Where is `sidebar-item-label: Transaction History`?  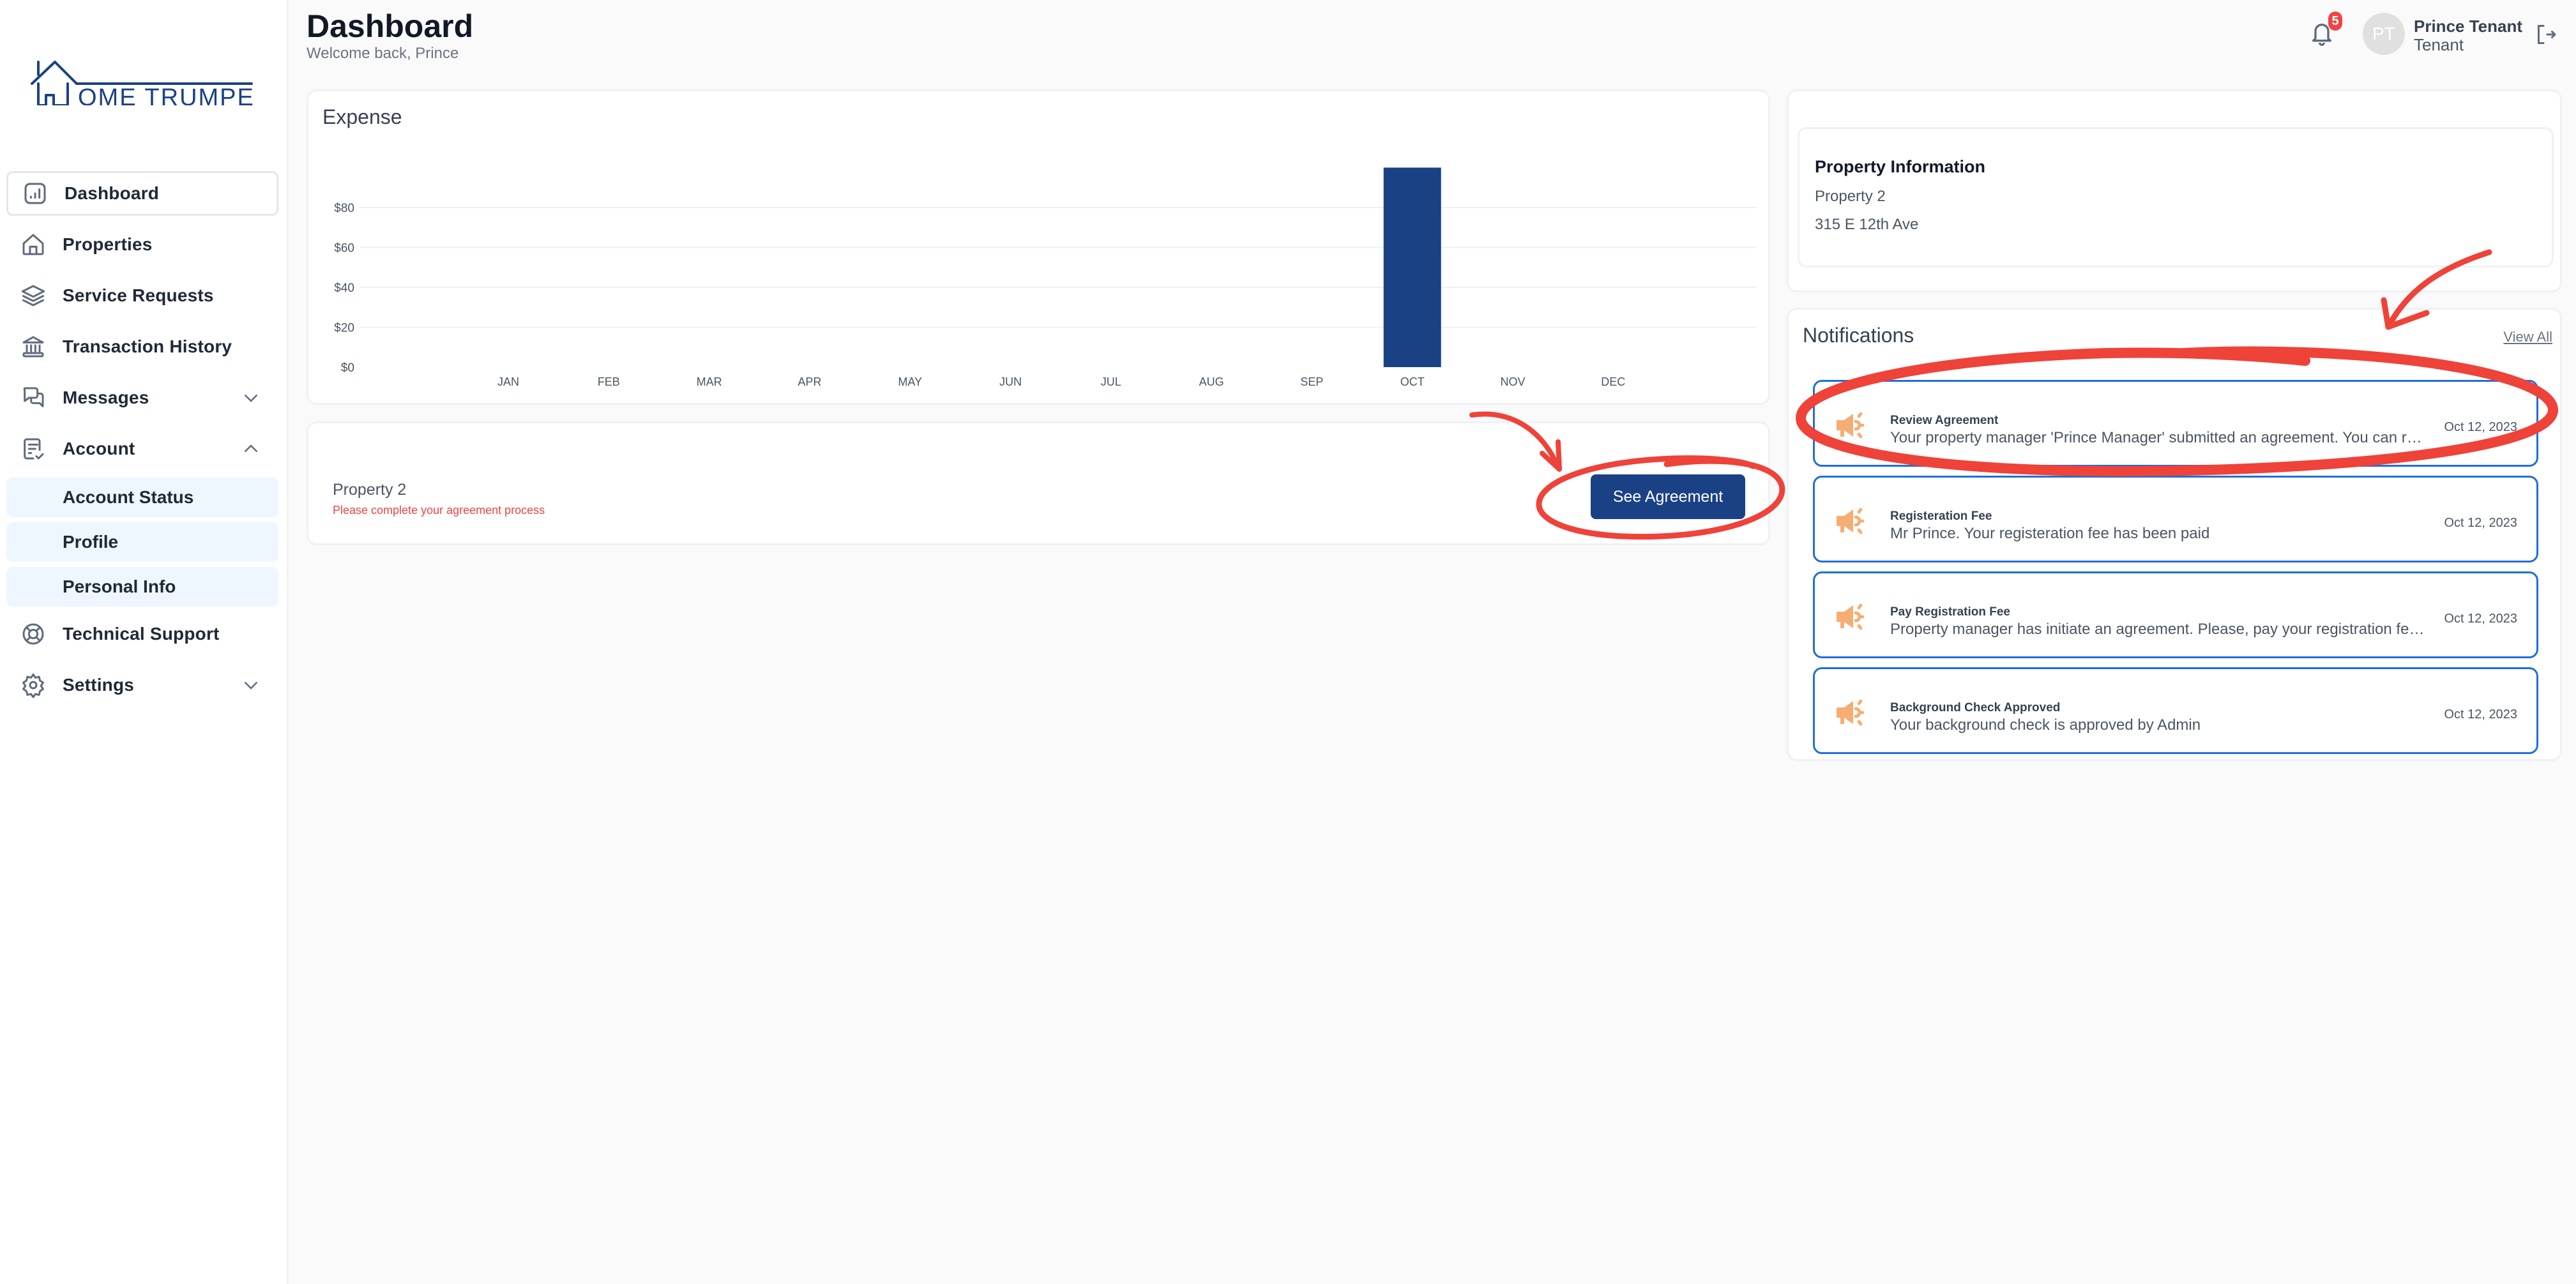 sidebar-item-label: Transaction History is located at coordinates (148, 346).